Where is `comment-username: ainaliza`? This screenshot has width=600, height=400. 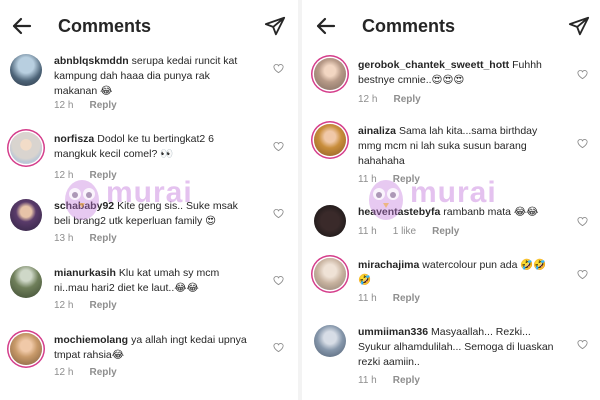 comment-username: ainaliza is located at coordinates (377, 131).